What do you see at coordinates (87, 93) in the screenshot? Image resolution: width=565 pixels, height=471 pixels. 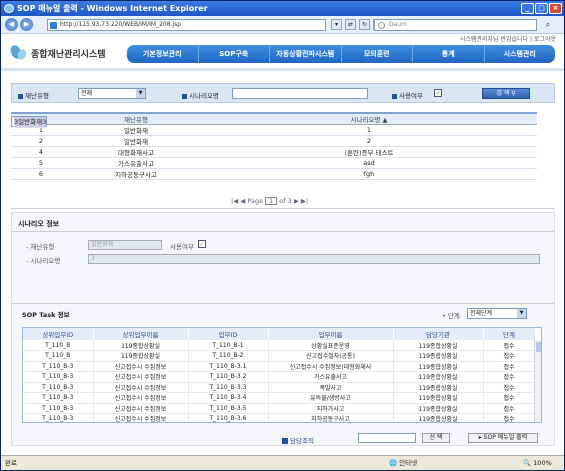 I see `type-select-value: 전체` at bounding box center [87, 93].